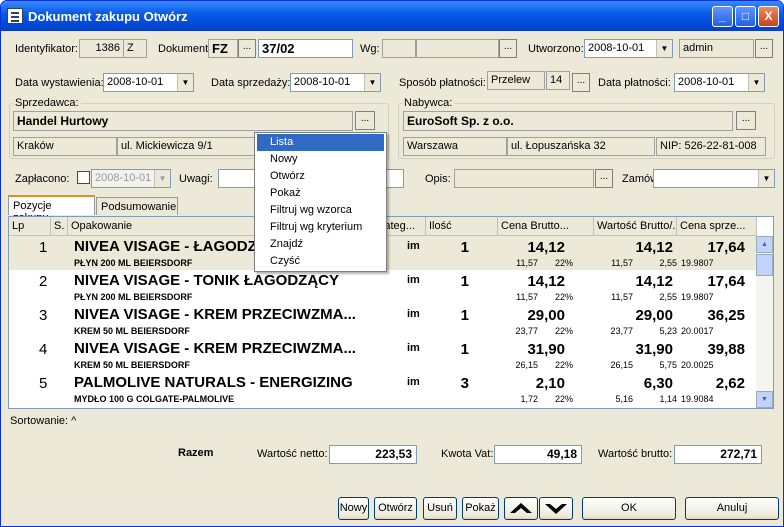 The width and height of the screenshot is (784, 527). Describe the element at coordinates (764, 399) in the screenshot. I see `scroll-down-button: ▼` at that location.